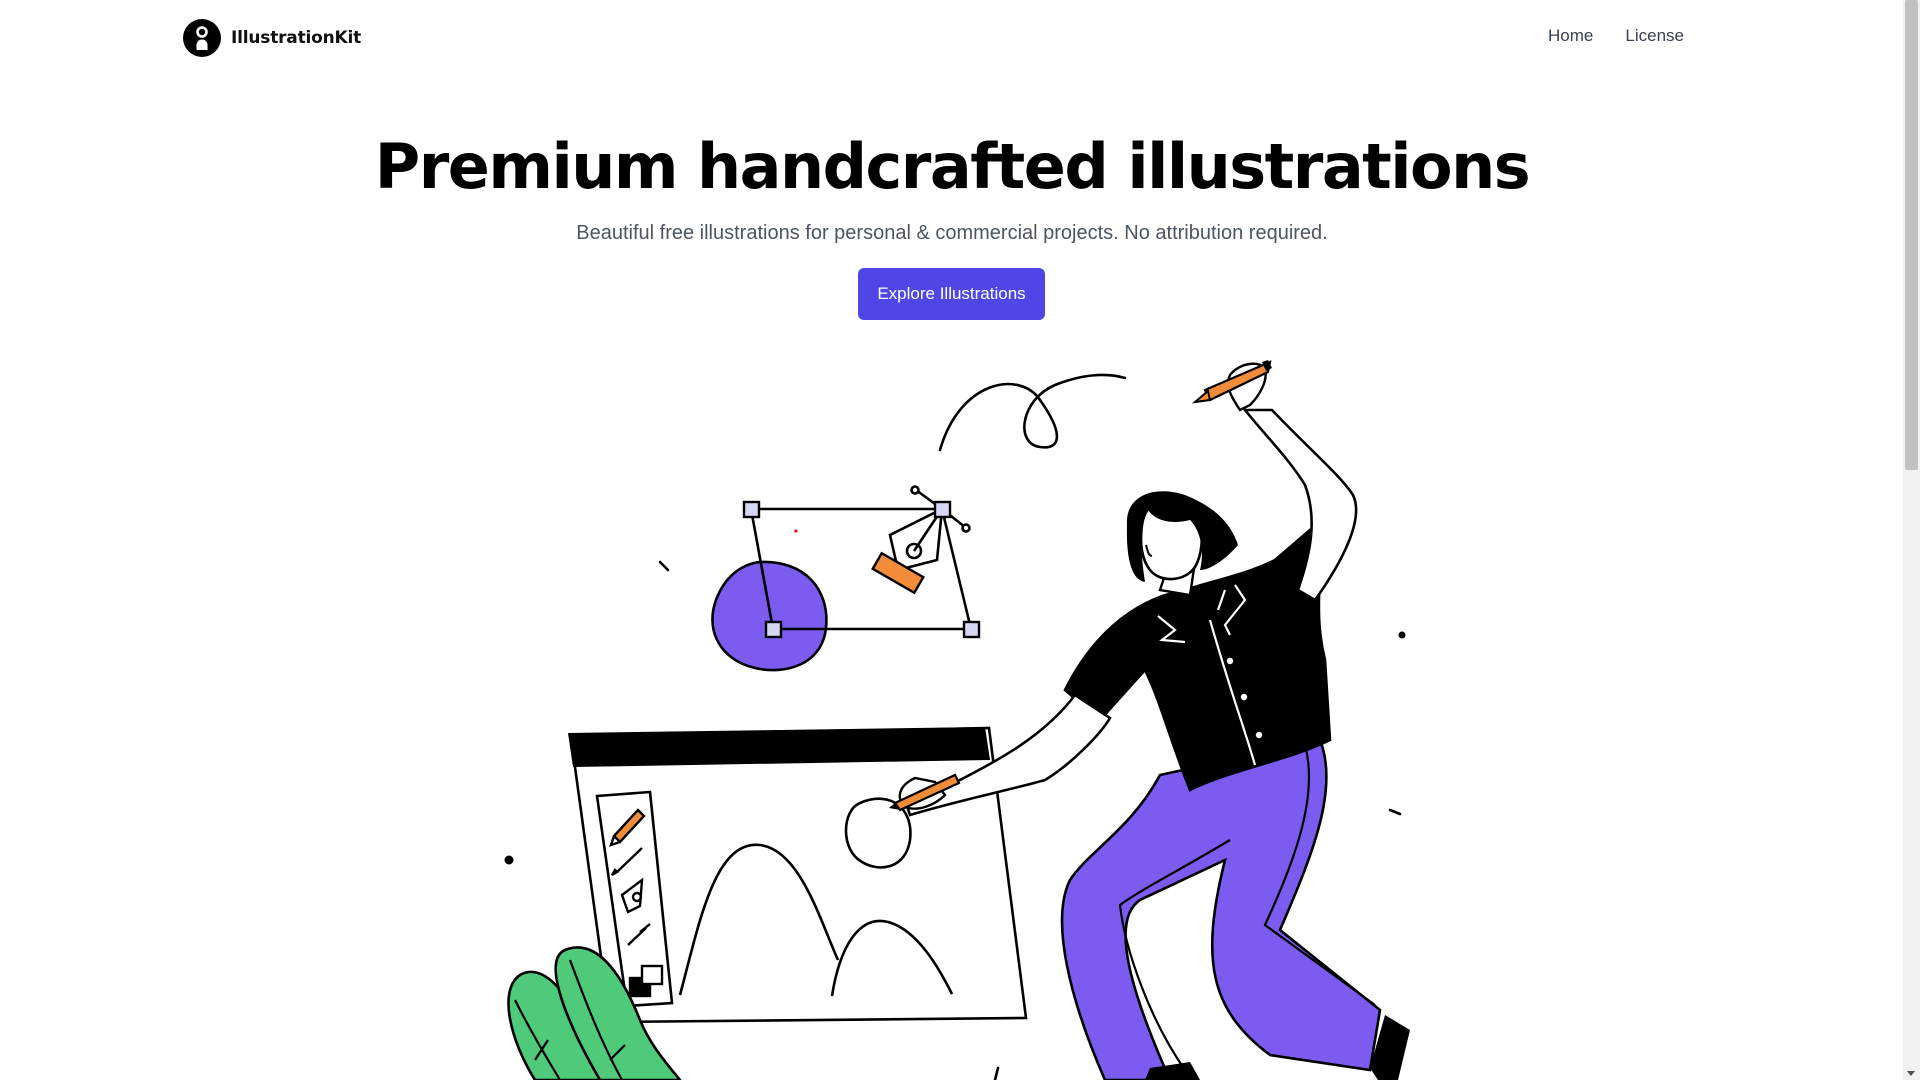 The height and width of the screenshot is (1080, 1920). I want to click on brand-logo-icon, so click(202, 38).